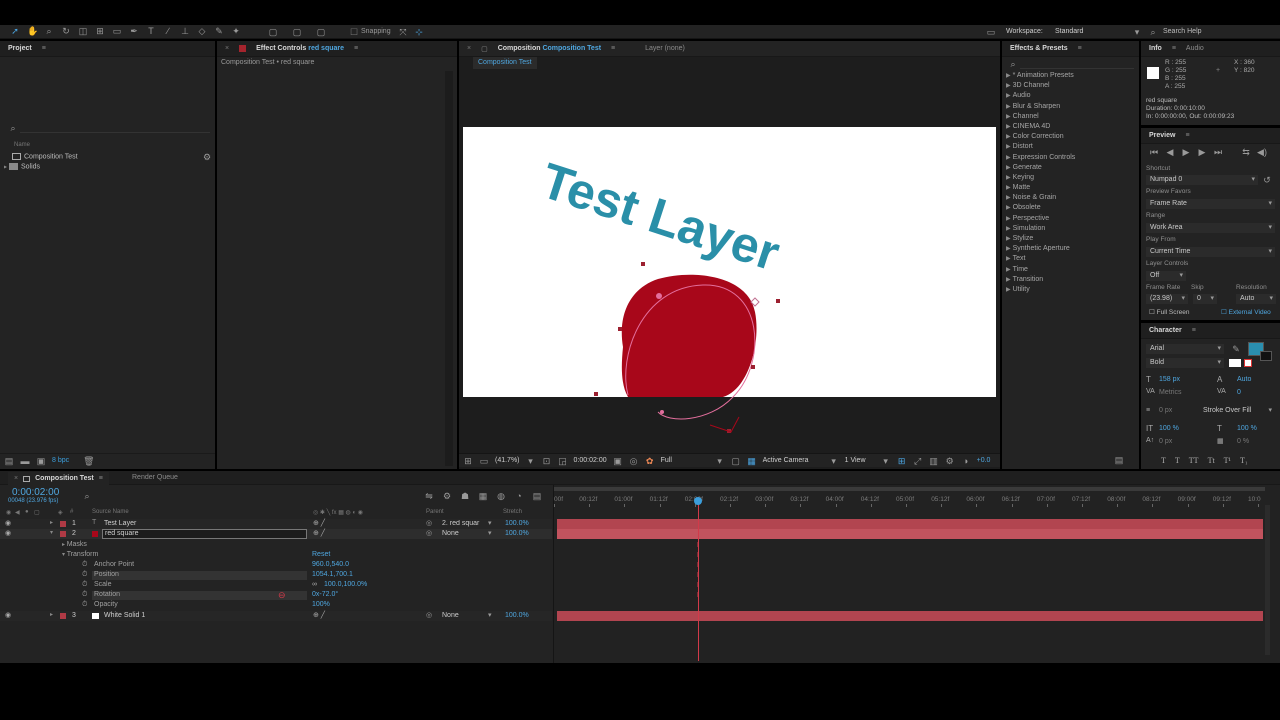  I want to click on camera-icon: ▣, so click(618, 461).